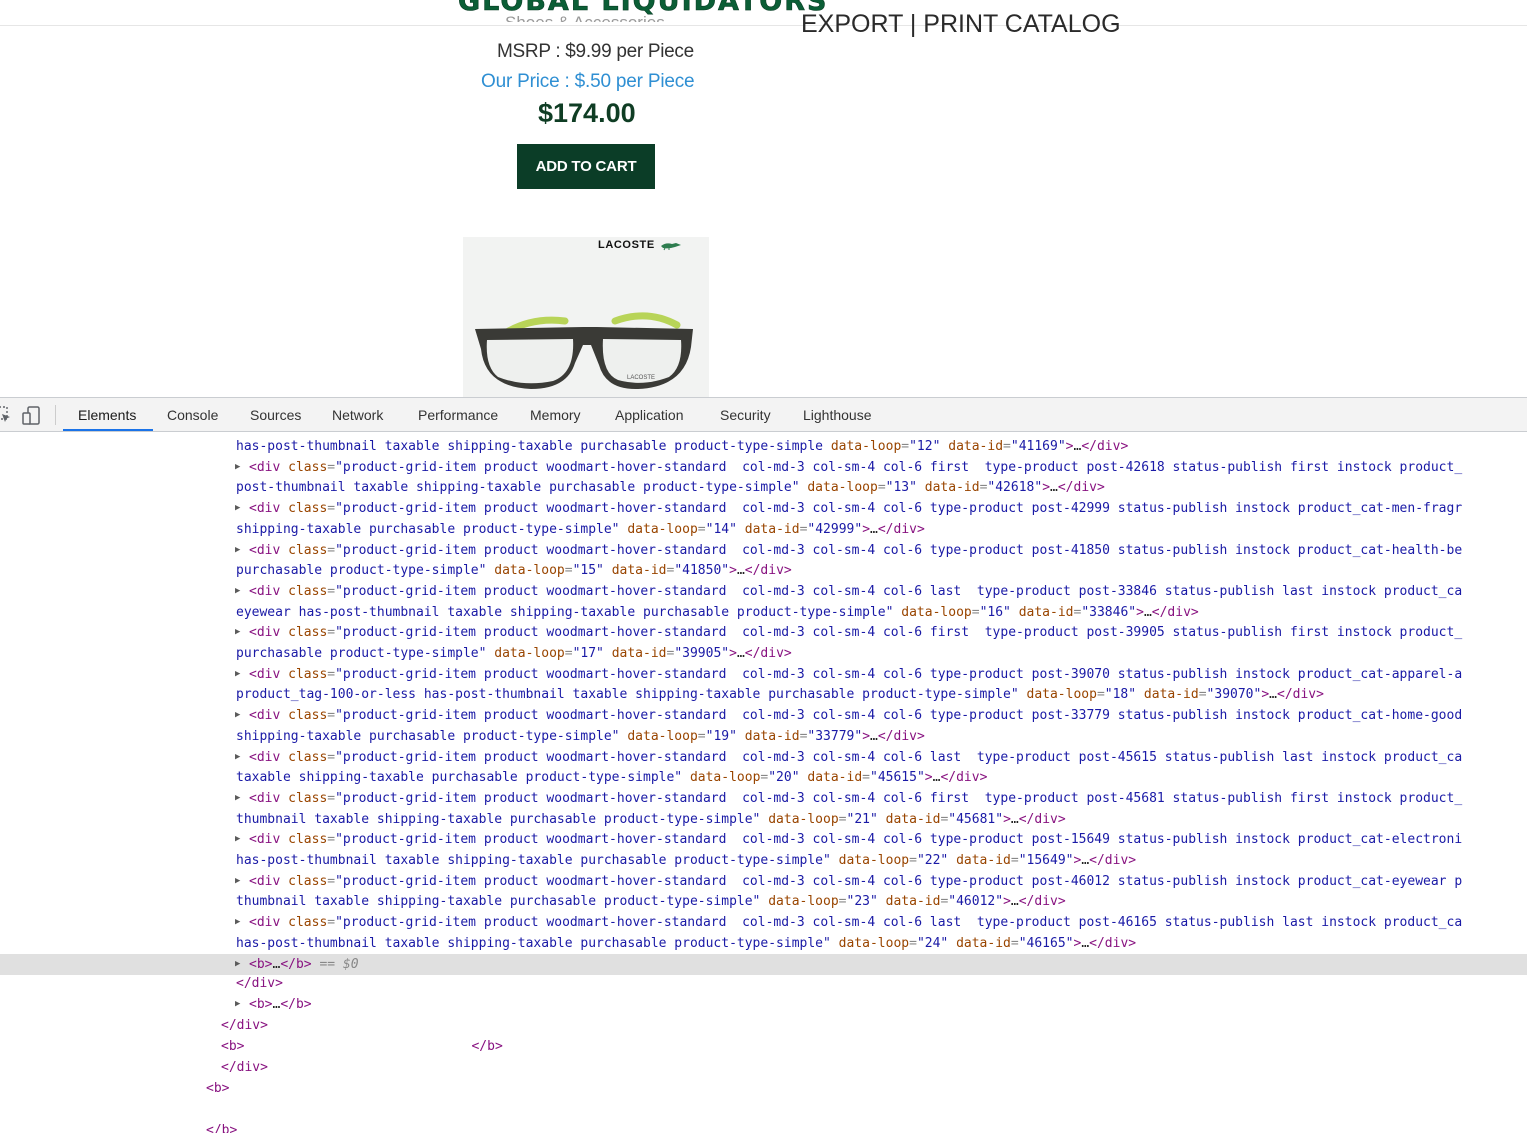  I want to click on add-to-cart-button: ADD TO CART, so click(586, 166).